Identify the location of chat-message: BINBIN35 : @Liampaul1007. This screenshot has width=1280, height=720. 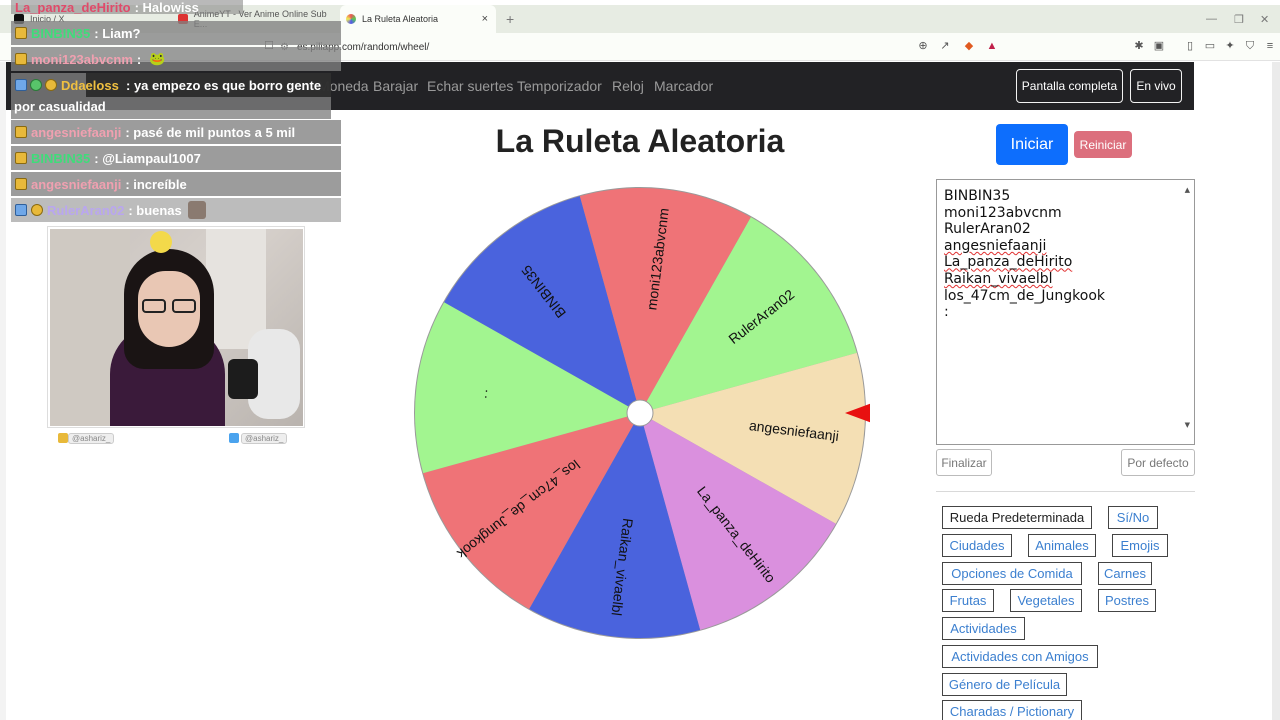
(176, 158).